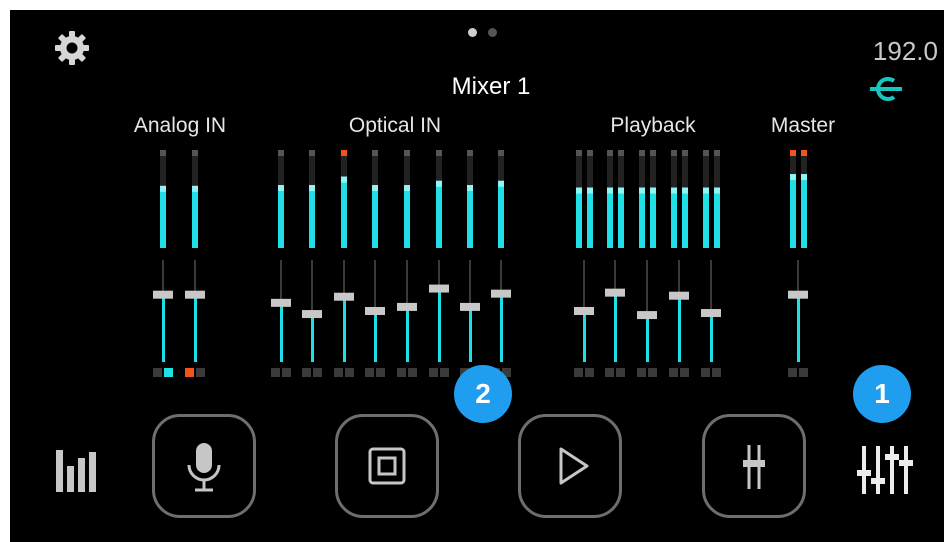 The image size is (944, 542). What do you see at coordinates (204, 466) in the screenshot?
I see `input-tab-button` at bounding box center [204, 466].